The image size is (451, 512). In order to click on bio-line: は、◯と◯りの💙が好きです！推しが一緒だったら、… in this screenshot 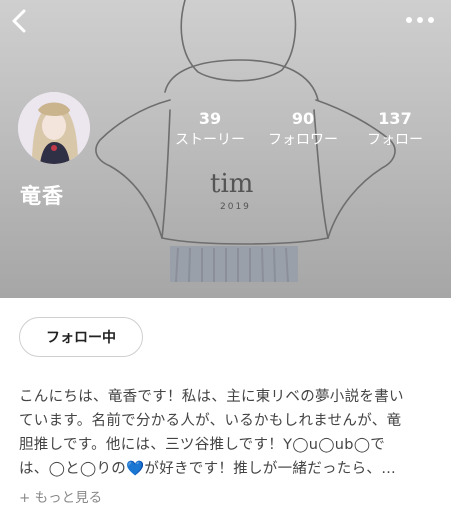, I will do `click(208, 469)`.